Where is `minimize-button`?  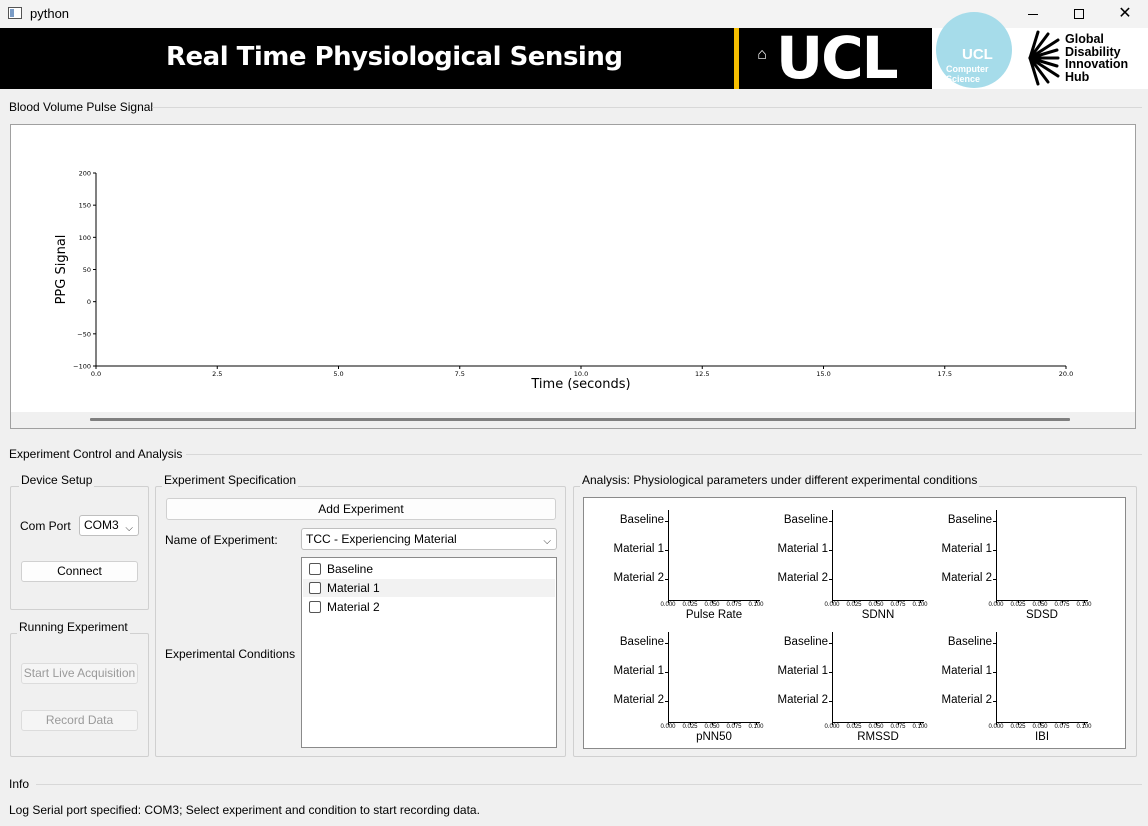 minimize-button is located at coordinates (1033, 14).